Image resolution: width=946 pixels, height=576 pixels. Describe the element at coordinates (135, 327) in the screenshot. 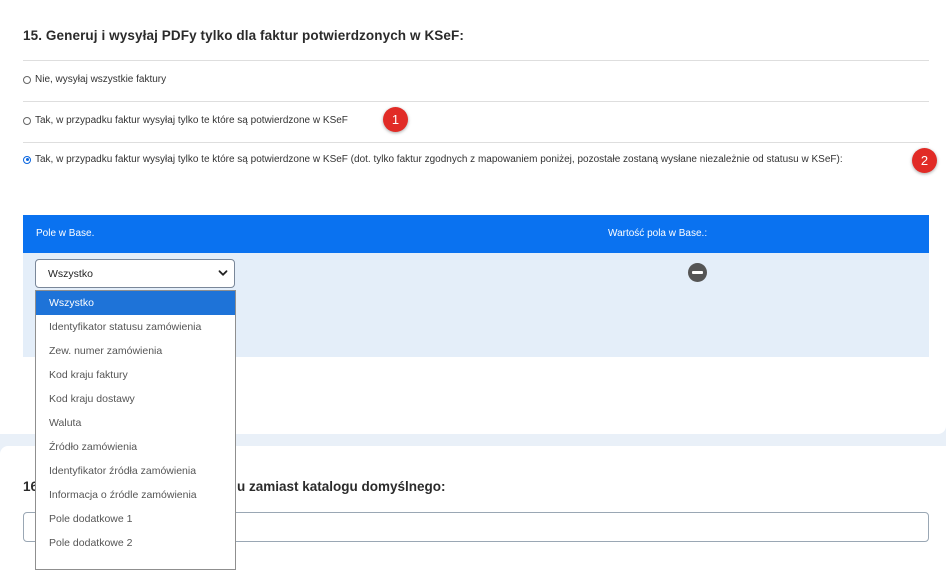

I see `dropdown-option: Identyfikator statusu zamówienia` at that location.